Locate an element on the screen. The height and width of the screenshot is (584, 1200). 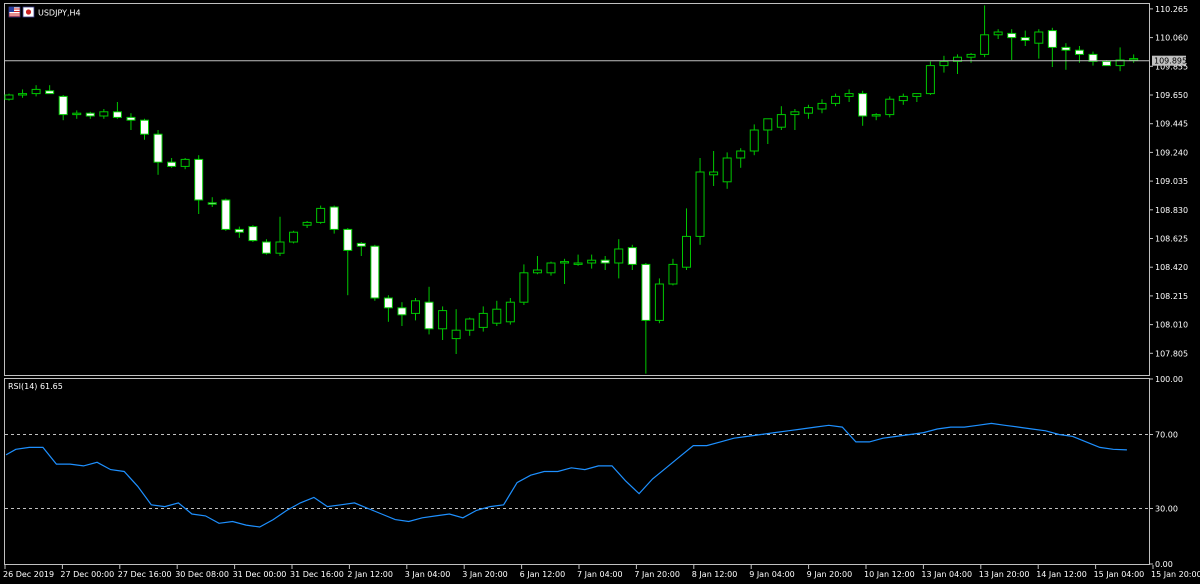
time-tick-label: 15 Jan 20:00 is located at coordinates (1175, 574).